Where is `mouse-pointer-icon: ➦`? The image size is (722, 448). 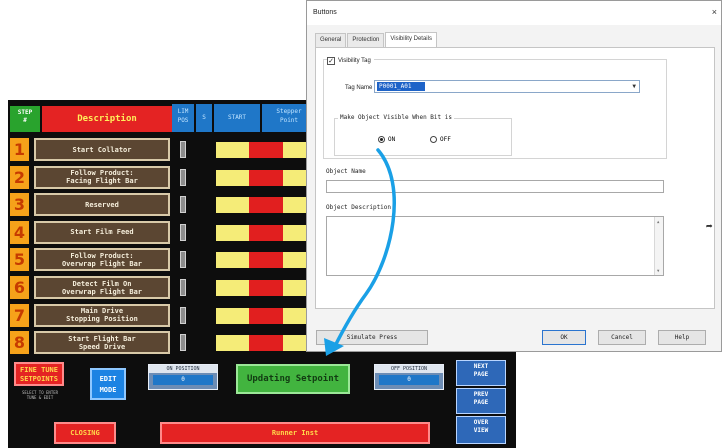
mouse-pointer-icon: ➦ is located at coordinates (709, 226).